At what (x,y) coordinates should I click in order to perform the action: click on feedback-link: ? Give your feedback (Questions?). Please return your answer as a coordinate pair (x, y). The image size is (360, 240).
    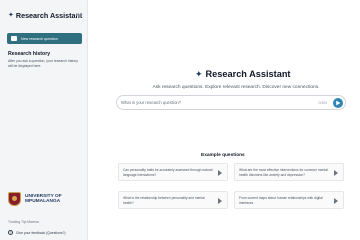
    Looking at the image, I should click on (37, 232).